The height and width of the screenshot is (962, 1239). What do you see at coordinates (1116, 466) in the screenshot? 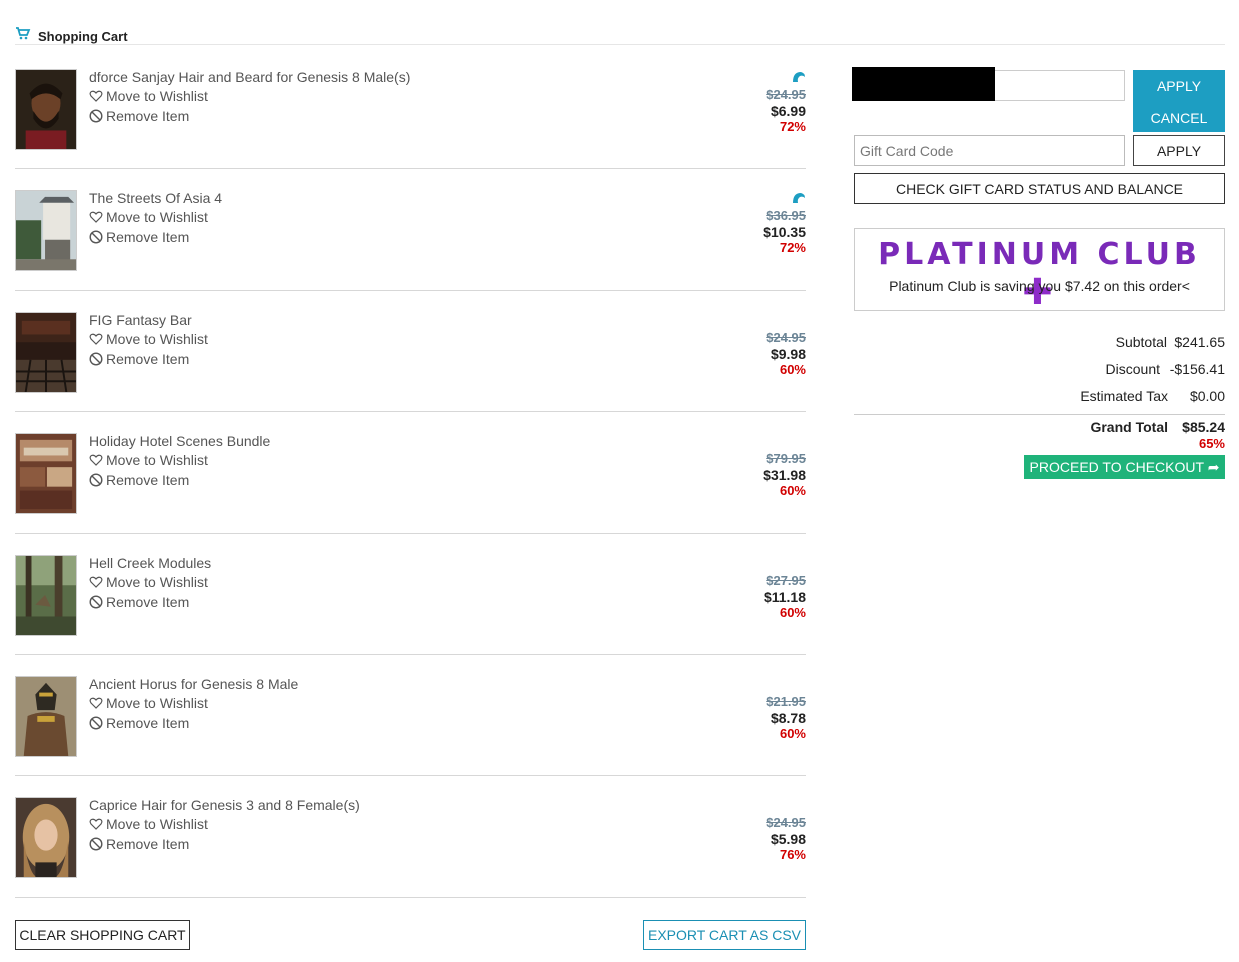
I see `checkout-label: PROCEED TO CHECKOUT` at bounding box center [1116, 466].